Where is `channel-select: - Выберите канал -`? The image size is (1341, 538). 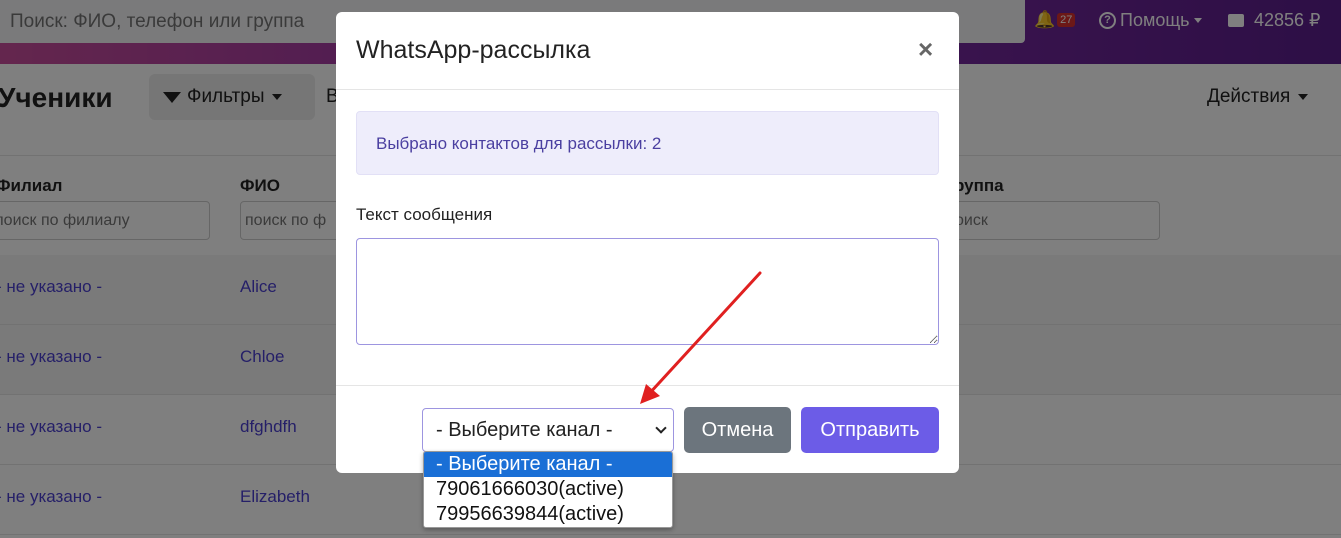 channel-select: - Выберите канал - is located at coordinates (548, 430).